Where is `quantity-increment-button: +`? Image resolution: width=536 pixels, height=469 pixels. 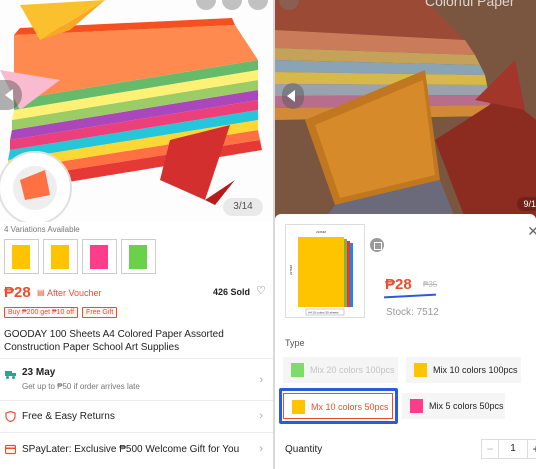 quantity-increment-button: + is located at coordinates (531, 449).